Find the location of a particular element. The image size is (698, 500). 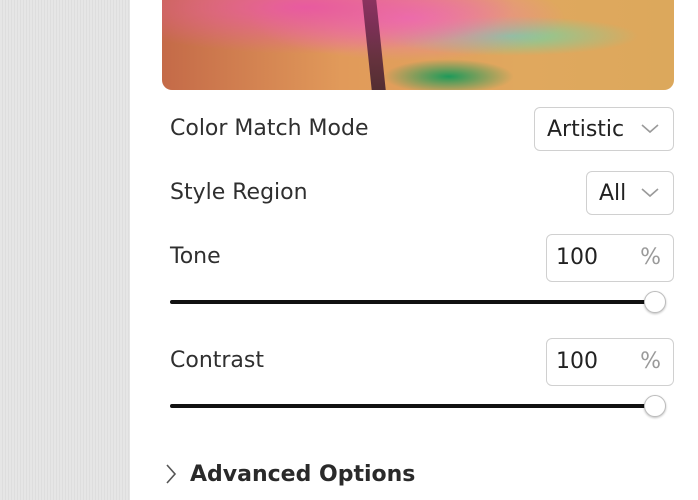

advanced-options-label: Advanced Options is located at coordinates (303, 474).